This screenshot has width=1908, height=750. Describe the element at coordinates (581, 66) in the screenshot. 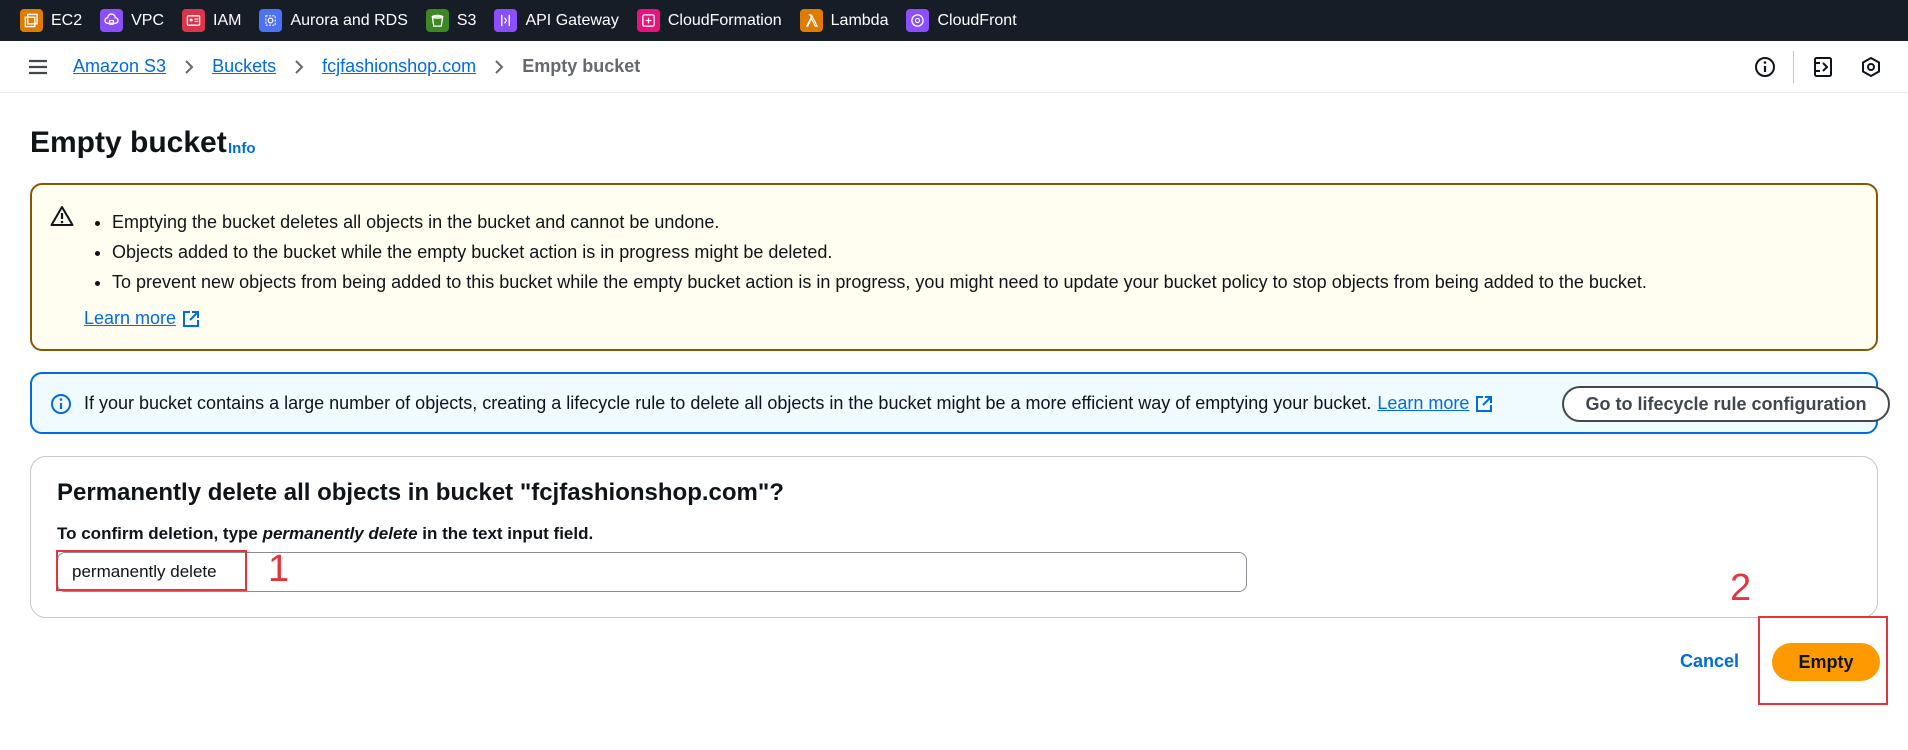

I see `breadcrumb-current: Empty bucket` at that location.